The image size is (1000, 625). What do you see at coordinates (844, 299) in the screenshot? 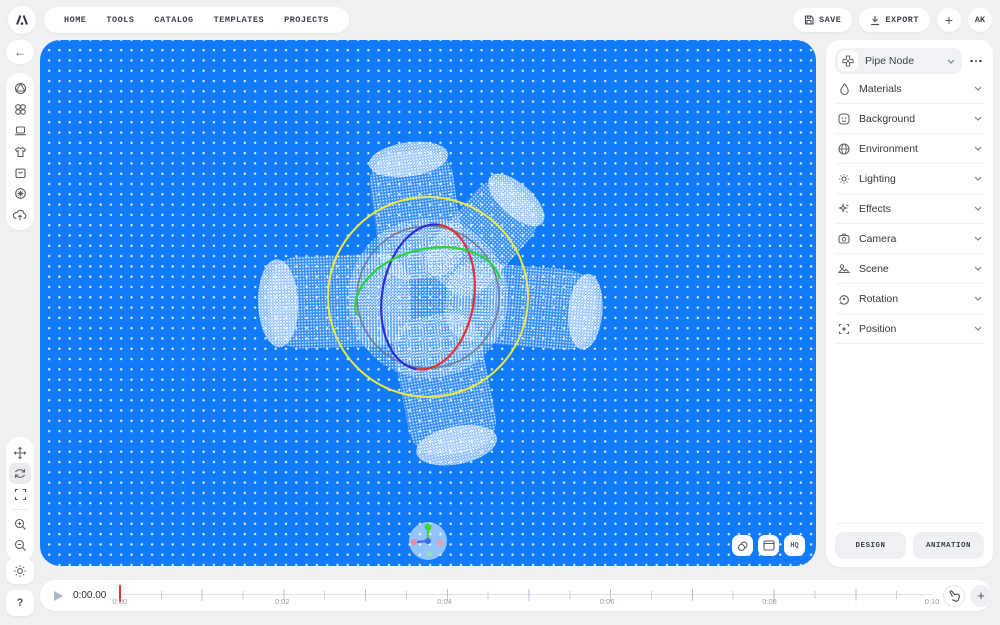
I see `rotation-icon` at bounding box center [844, 299].